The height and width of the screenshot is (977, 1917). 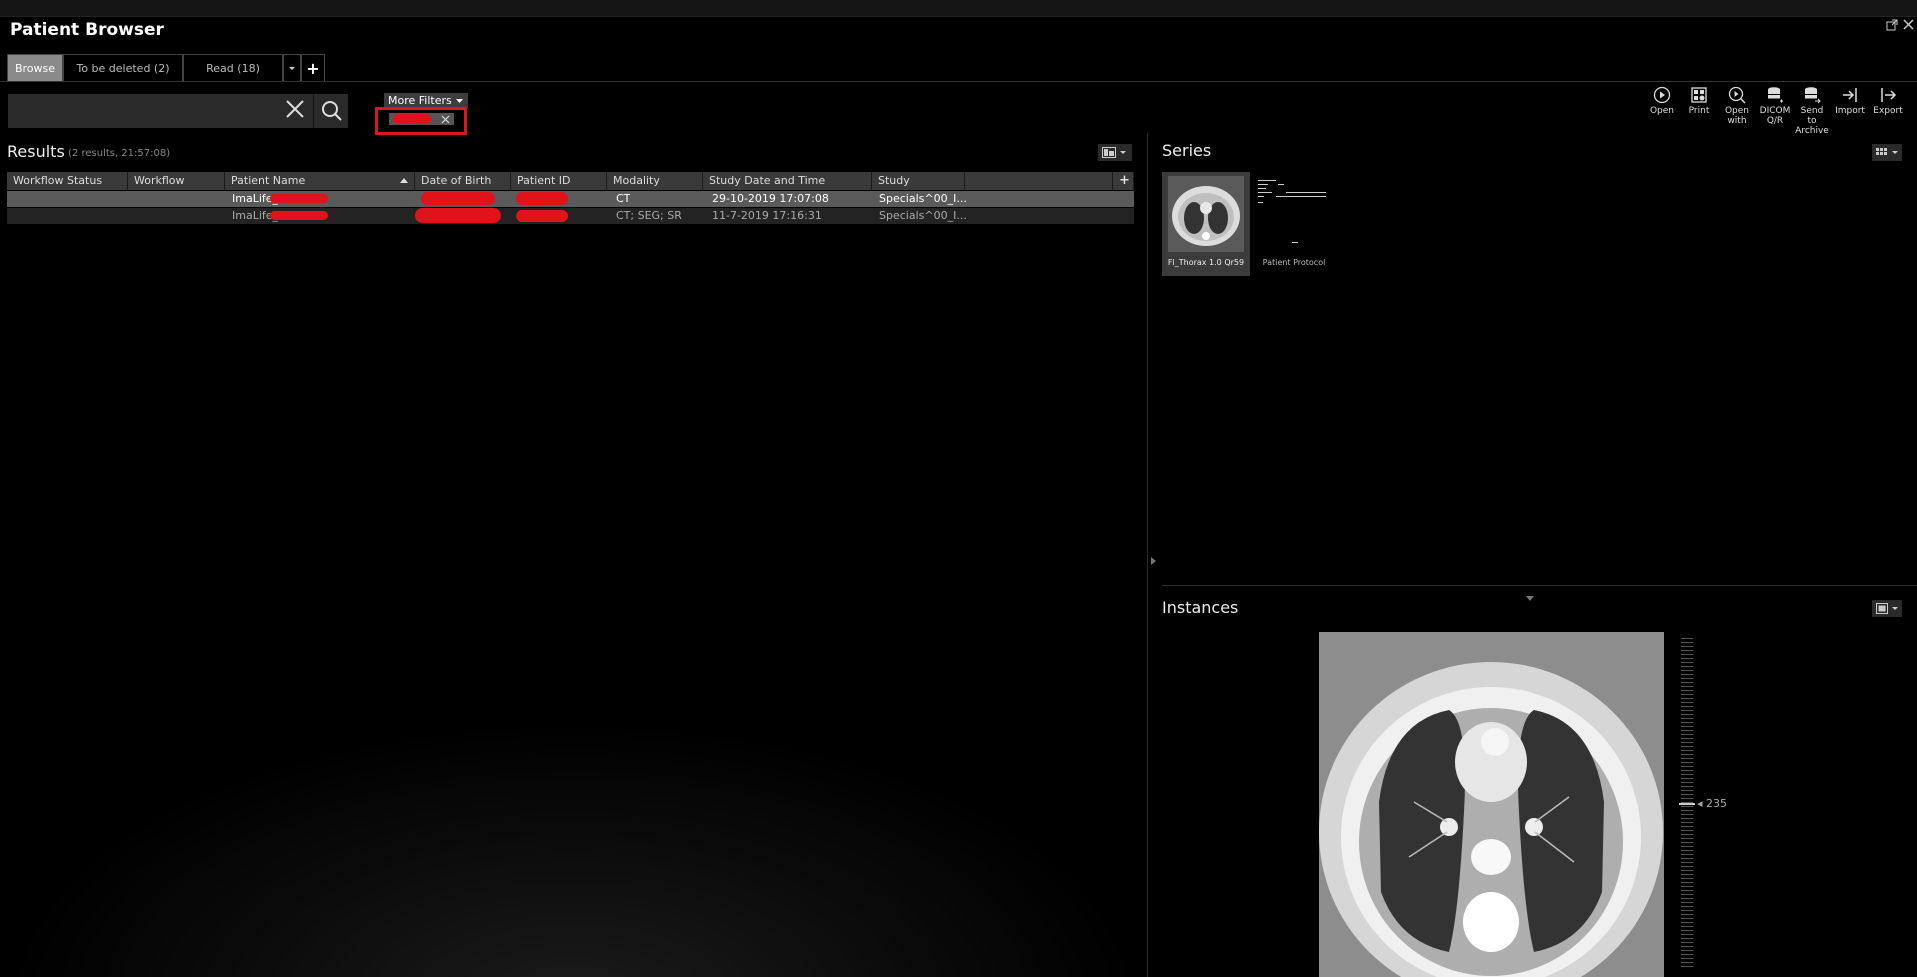 I want to click on close-icon, so click(x=1908, y=26).